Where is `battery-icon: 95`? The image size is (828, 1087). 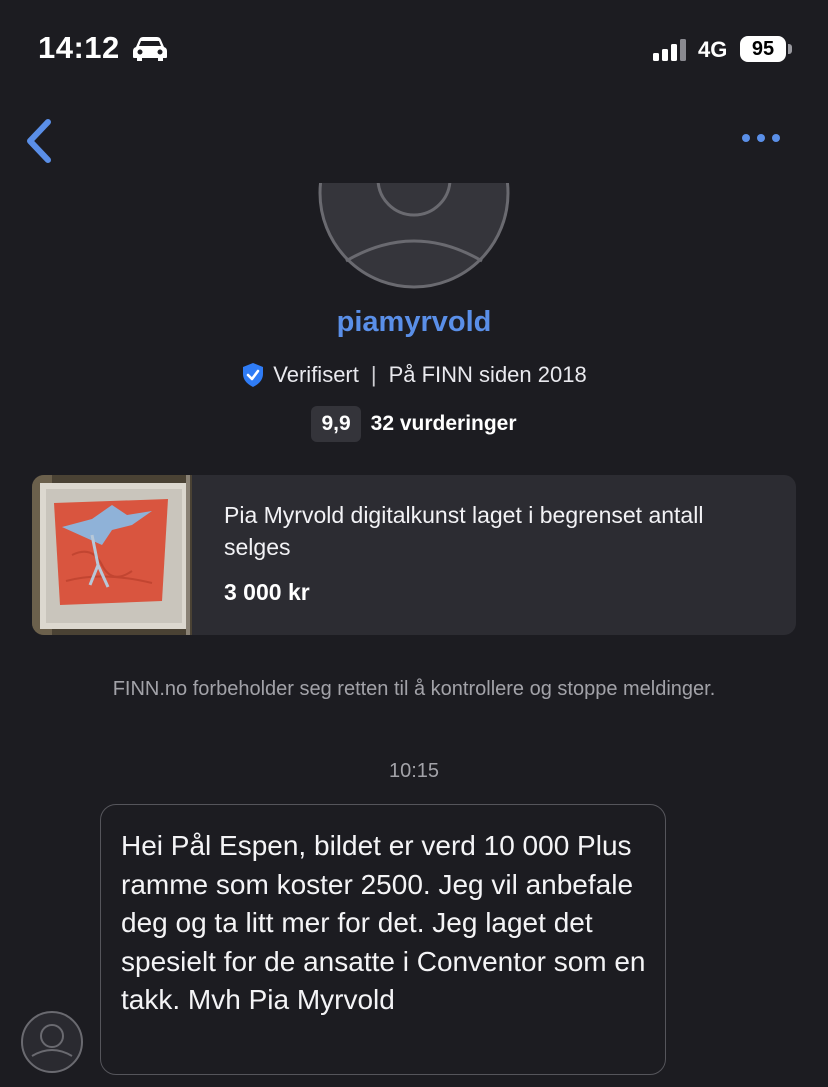
battery-icon: 95 is located at coordinates (766, 50).